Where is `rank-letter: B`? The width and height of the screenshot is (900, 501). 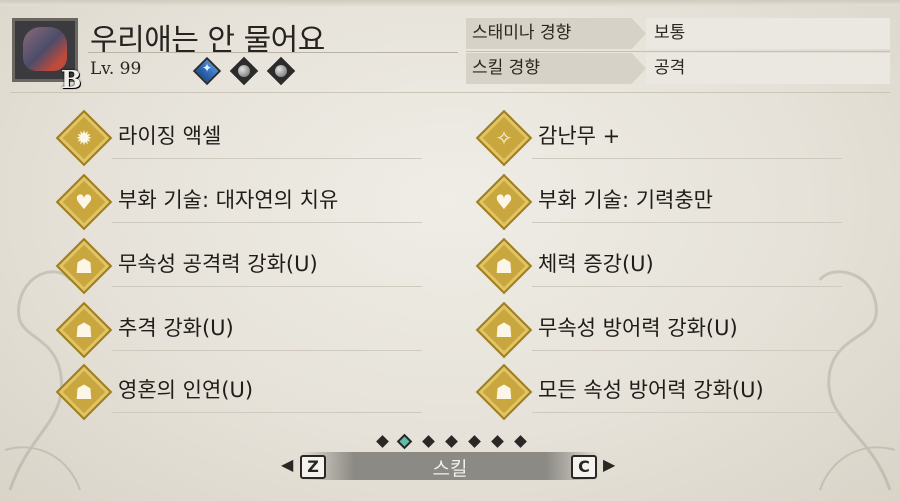 rank-letter: B is located at coordinates (71, 79).